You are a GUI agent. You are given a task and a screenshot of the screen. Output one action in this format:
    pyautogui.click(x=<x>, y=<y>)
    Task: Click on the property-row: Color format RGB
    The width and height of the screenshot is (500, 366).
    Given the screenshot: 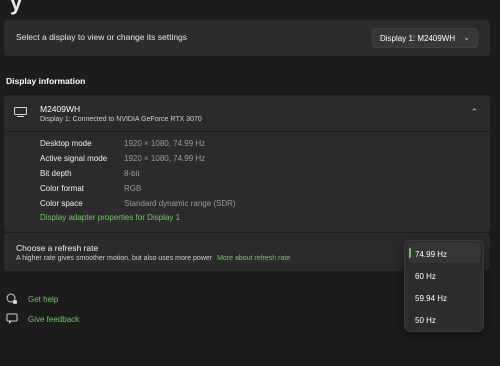 What is the action you would take?
    pyautogui.click(x=138, y=191)
    